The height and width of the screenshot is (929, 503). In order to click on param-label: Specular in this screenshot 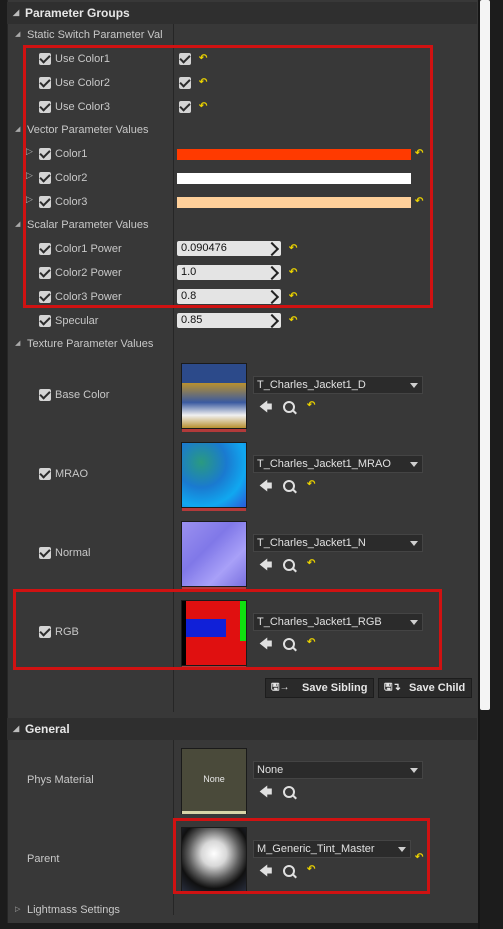, I will do `click(77, 321)`.